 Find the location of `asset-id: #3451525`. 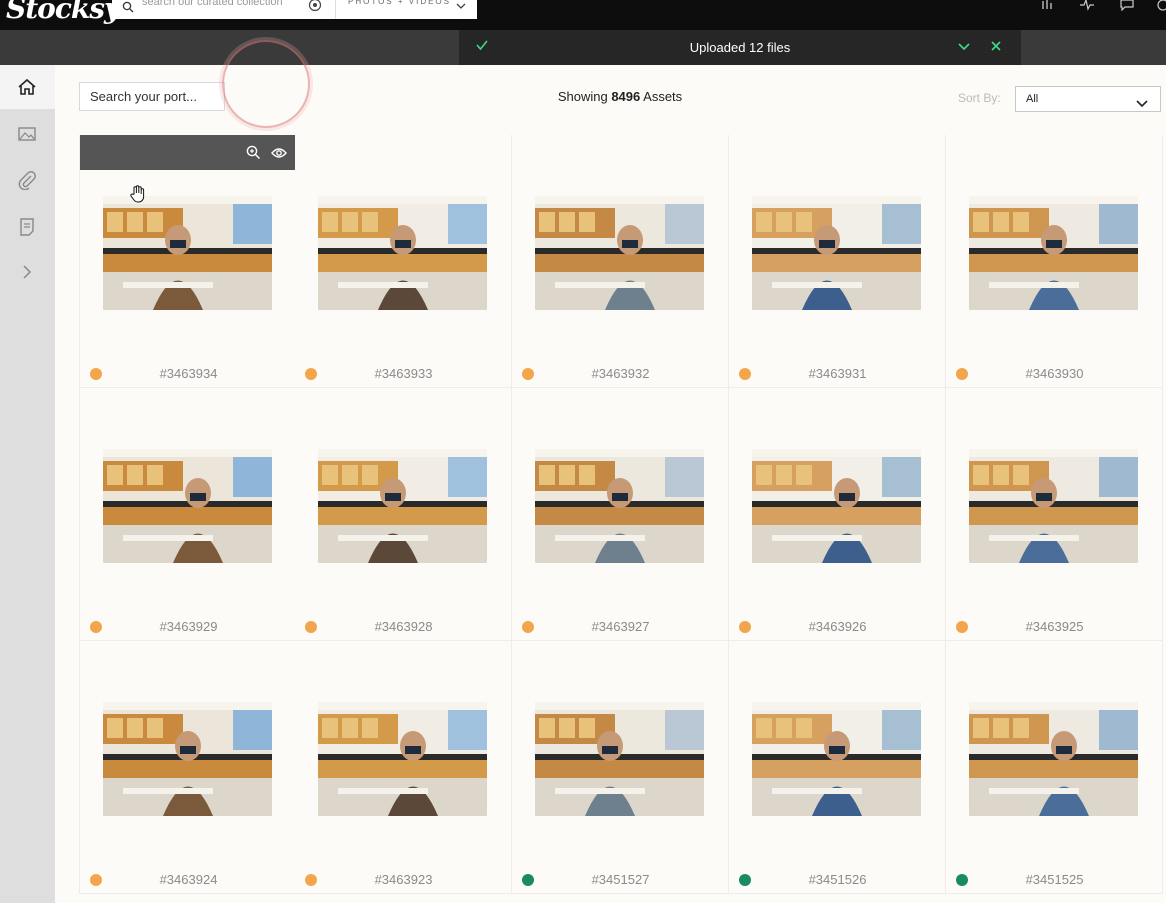

asset-id: #3451525 is located at coordinates (1054, 879).